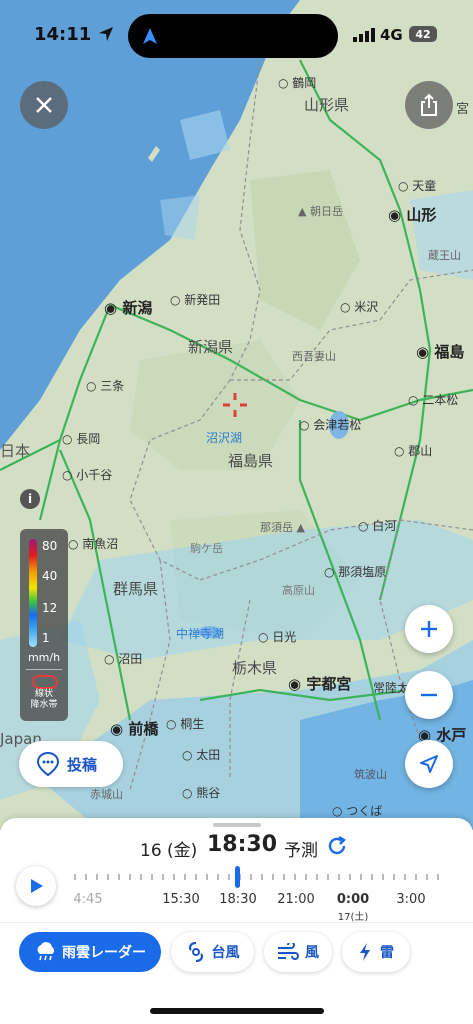 The height and width of the screenshot is (1024, 473). Describe the element at coordinates (237, 825) in the screenshot. I see `drag-handle` at that location.